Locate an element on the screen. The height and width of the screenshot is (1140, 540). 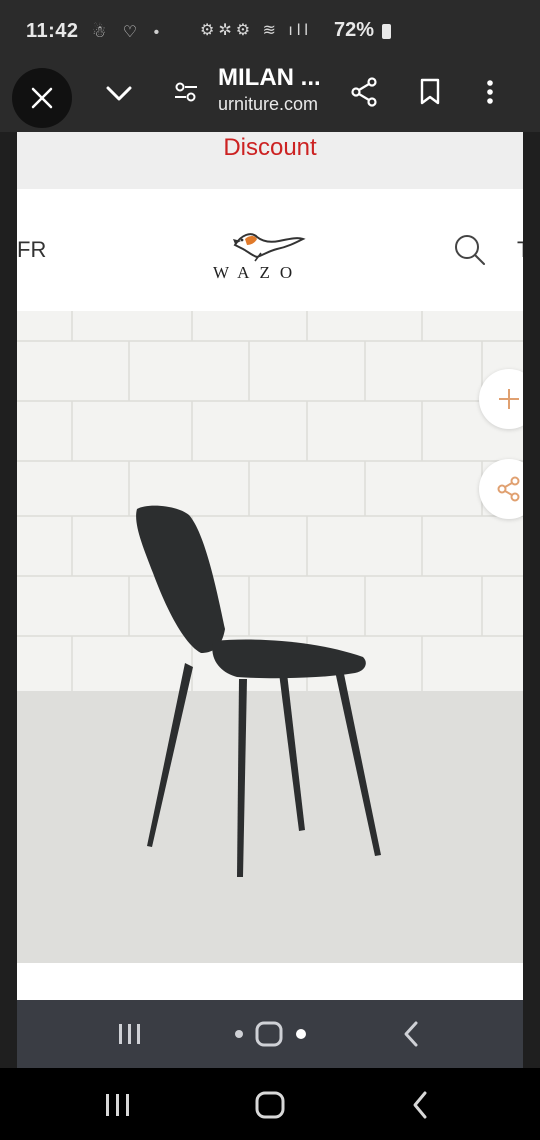
home-icon is located at coordinates (270, 1105).